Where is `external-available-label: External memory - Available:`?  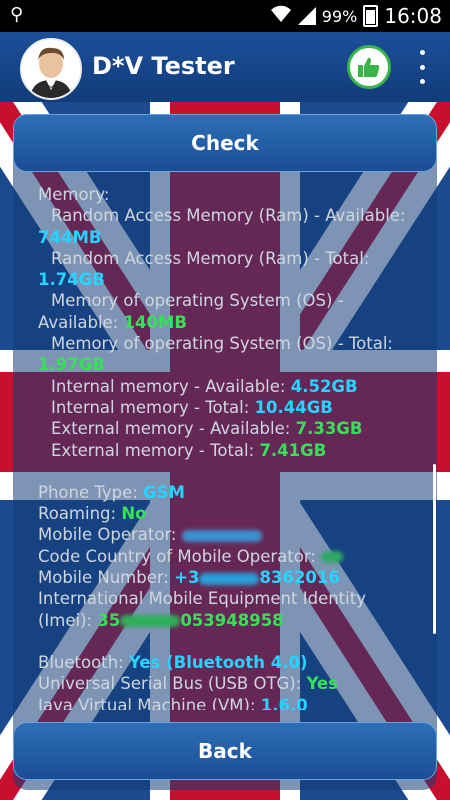 external-available-label: External memory - Available: is located at coordinates (171, 429).